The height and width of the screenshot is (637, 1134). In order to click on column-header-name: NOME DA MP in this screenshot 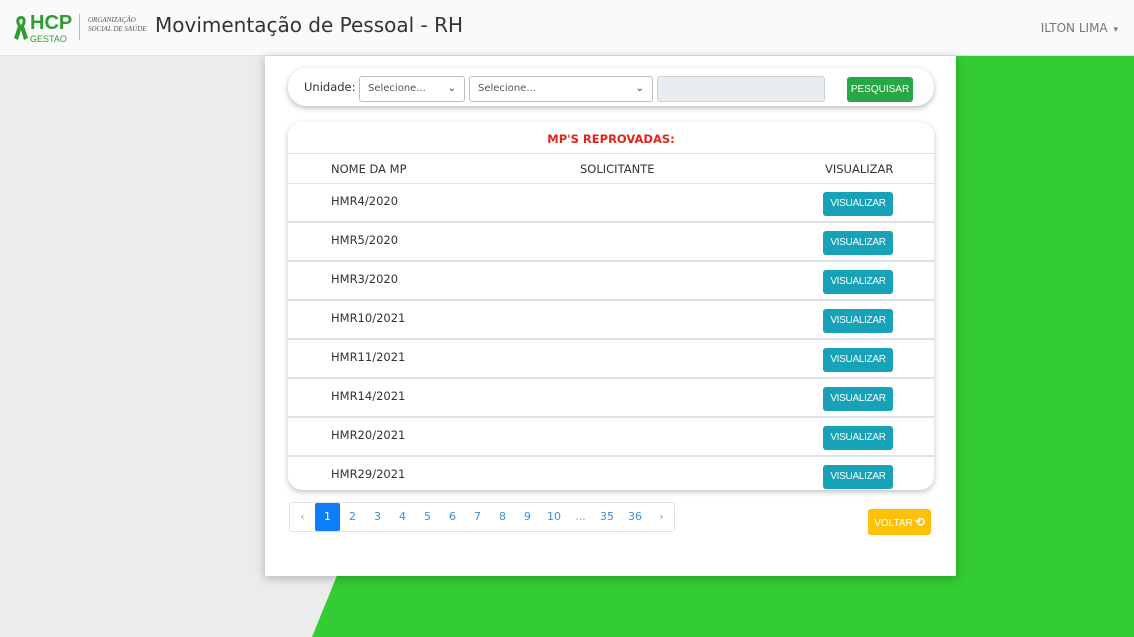, I will do `click(369, 169)`.